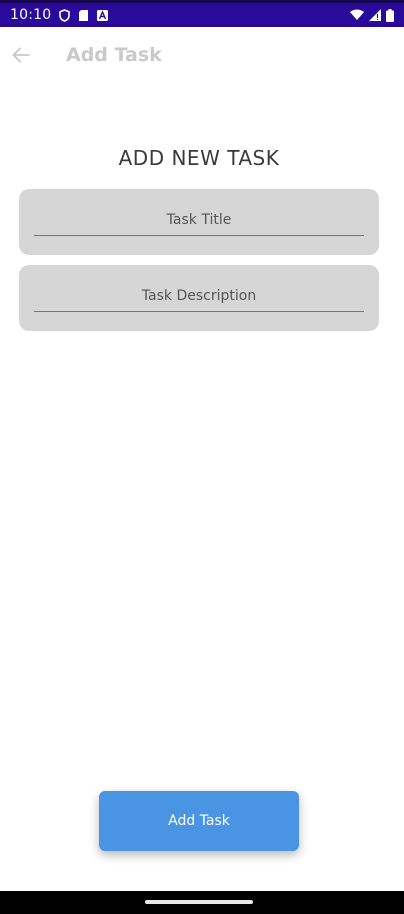  I want to click on status-time: 10:10, so click(31, 15).